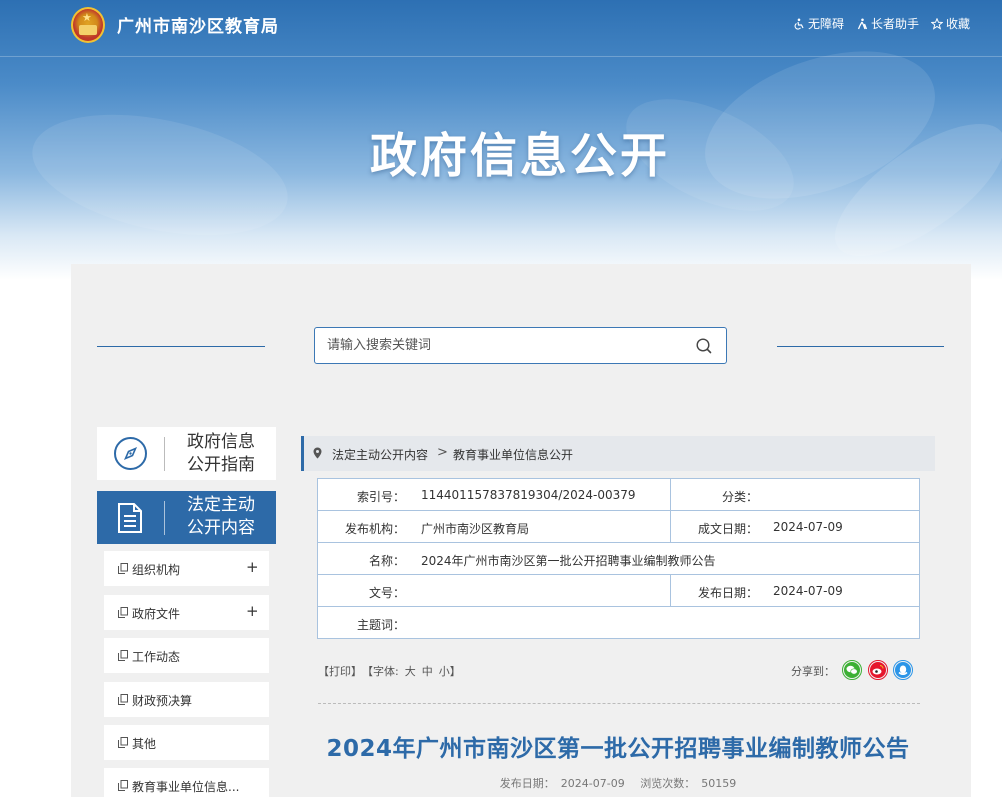  I want to click on article-meta: 发布日期： 2024-07-09 浏览次数： 50159, so click(618, 783).